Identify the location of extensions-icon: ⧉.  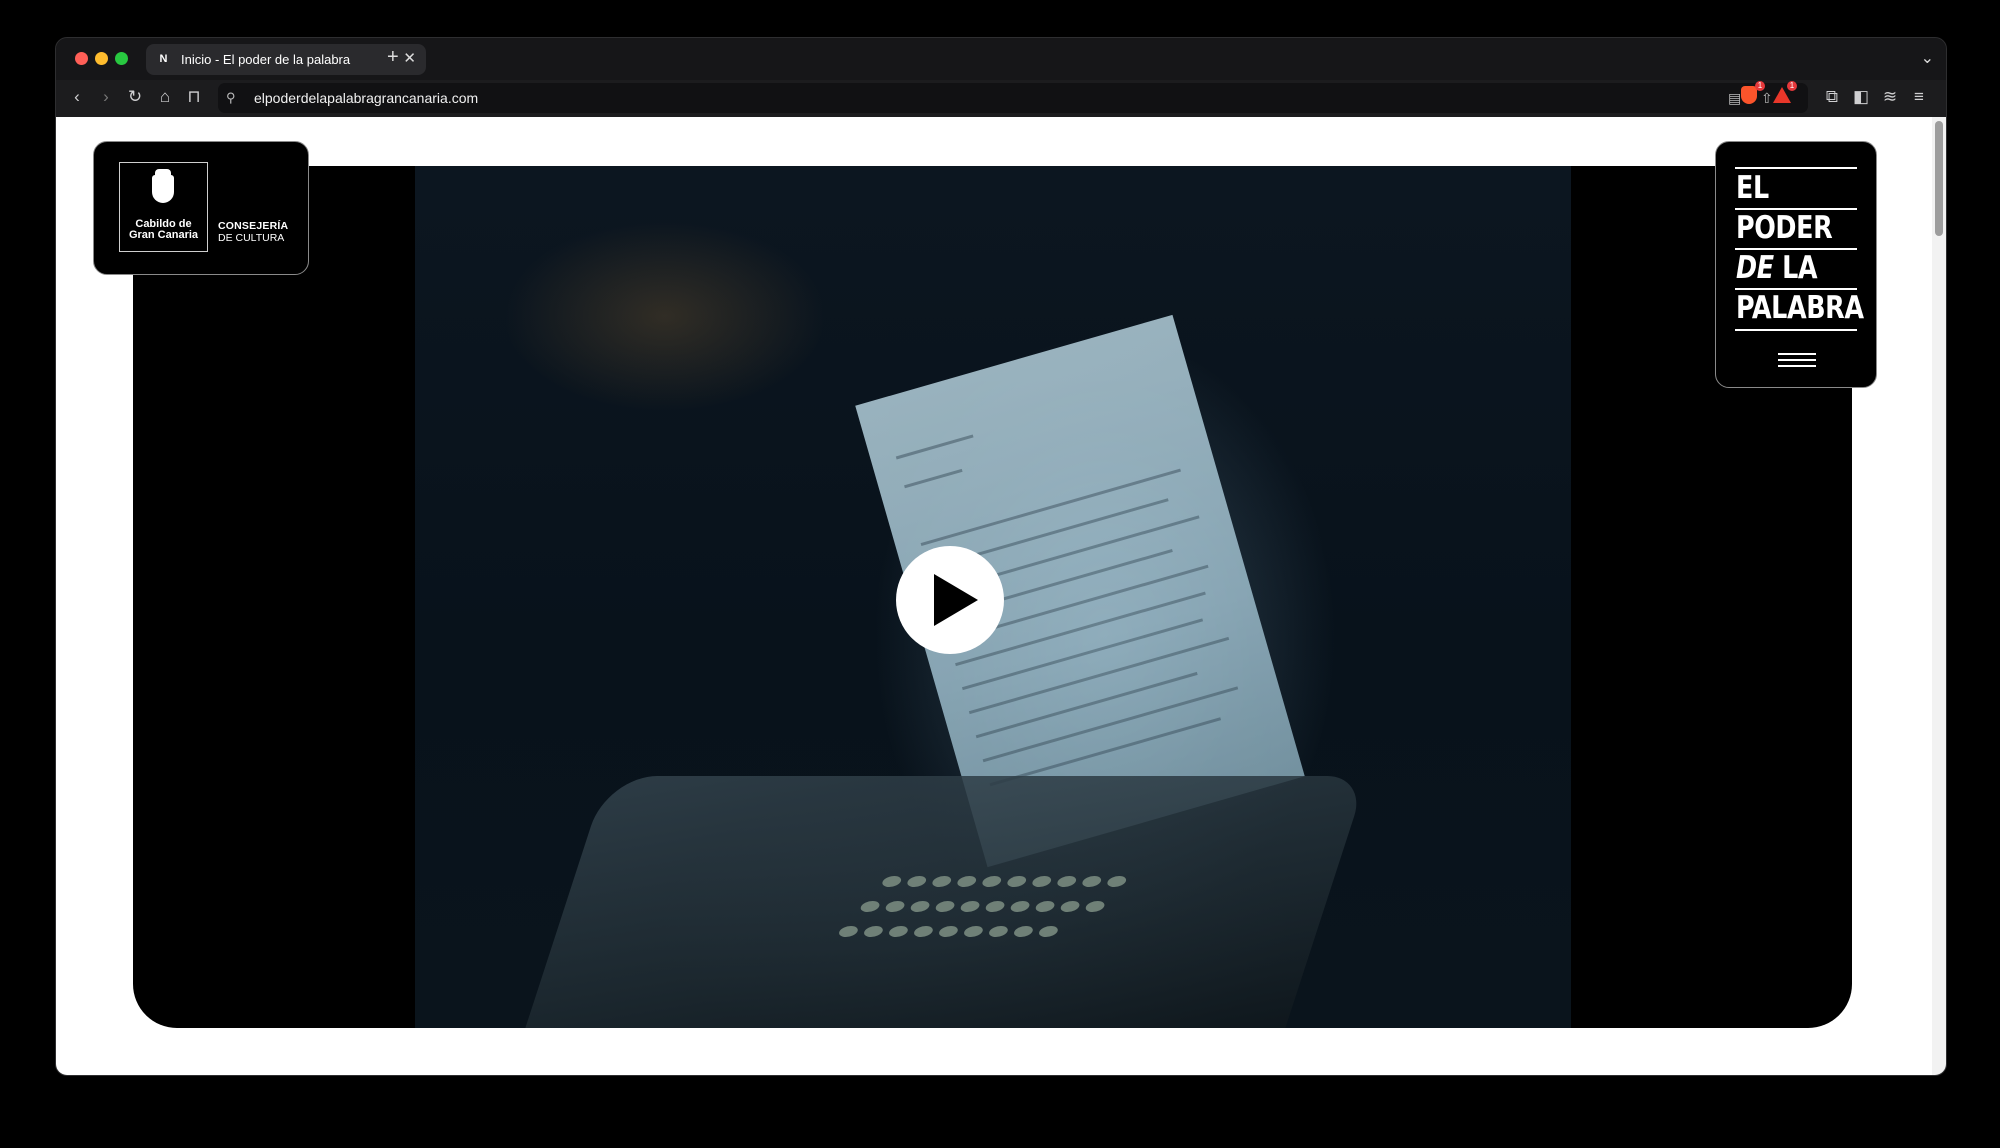
(1832, 97).